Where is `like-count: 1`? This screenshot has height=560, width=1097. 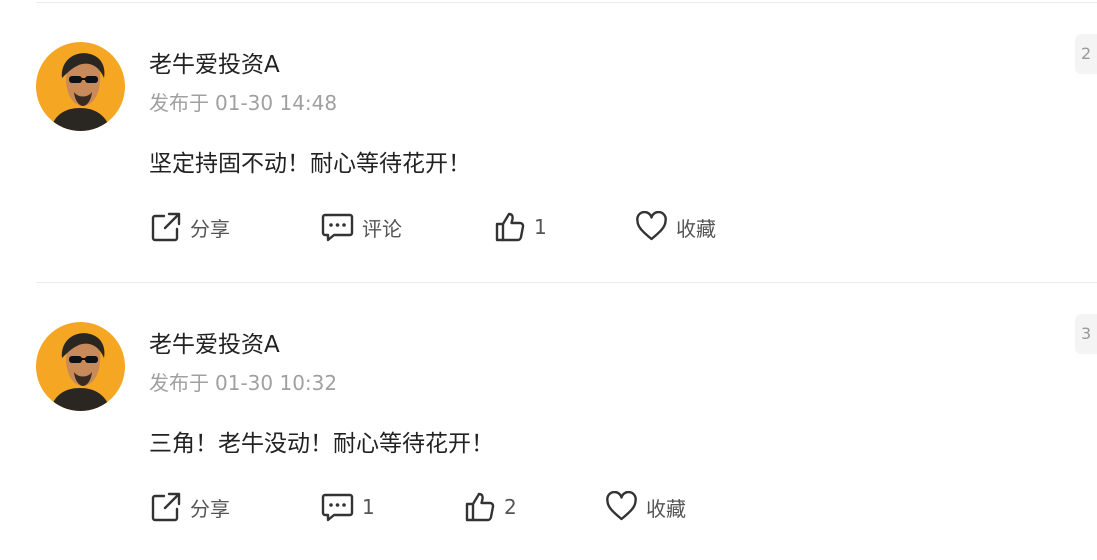
like-count: 1 is located at coordinates (540, 227).